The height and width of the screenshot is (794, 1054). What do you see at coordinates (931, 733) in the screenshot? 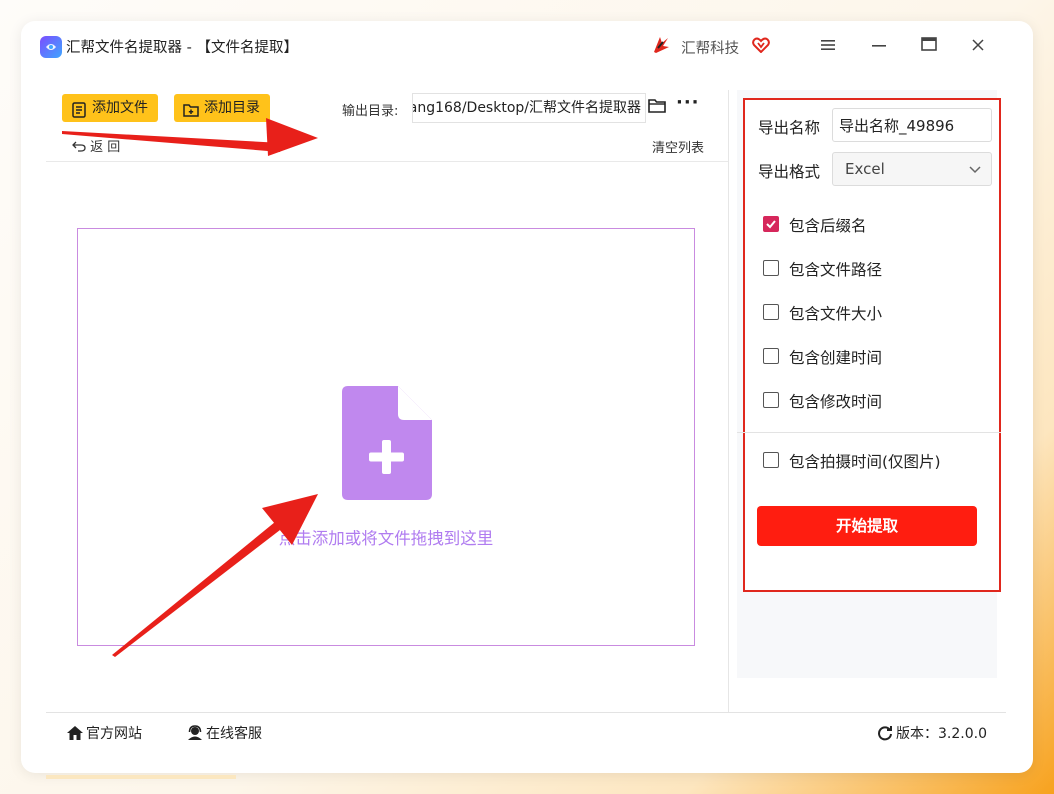
I see `version-info: 版本：3.2.0.0` at bounding box center [931, 733].